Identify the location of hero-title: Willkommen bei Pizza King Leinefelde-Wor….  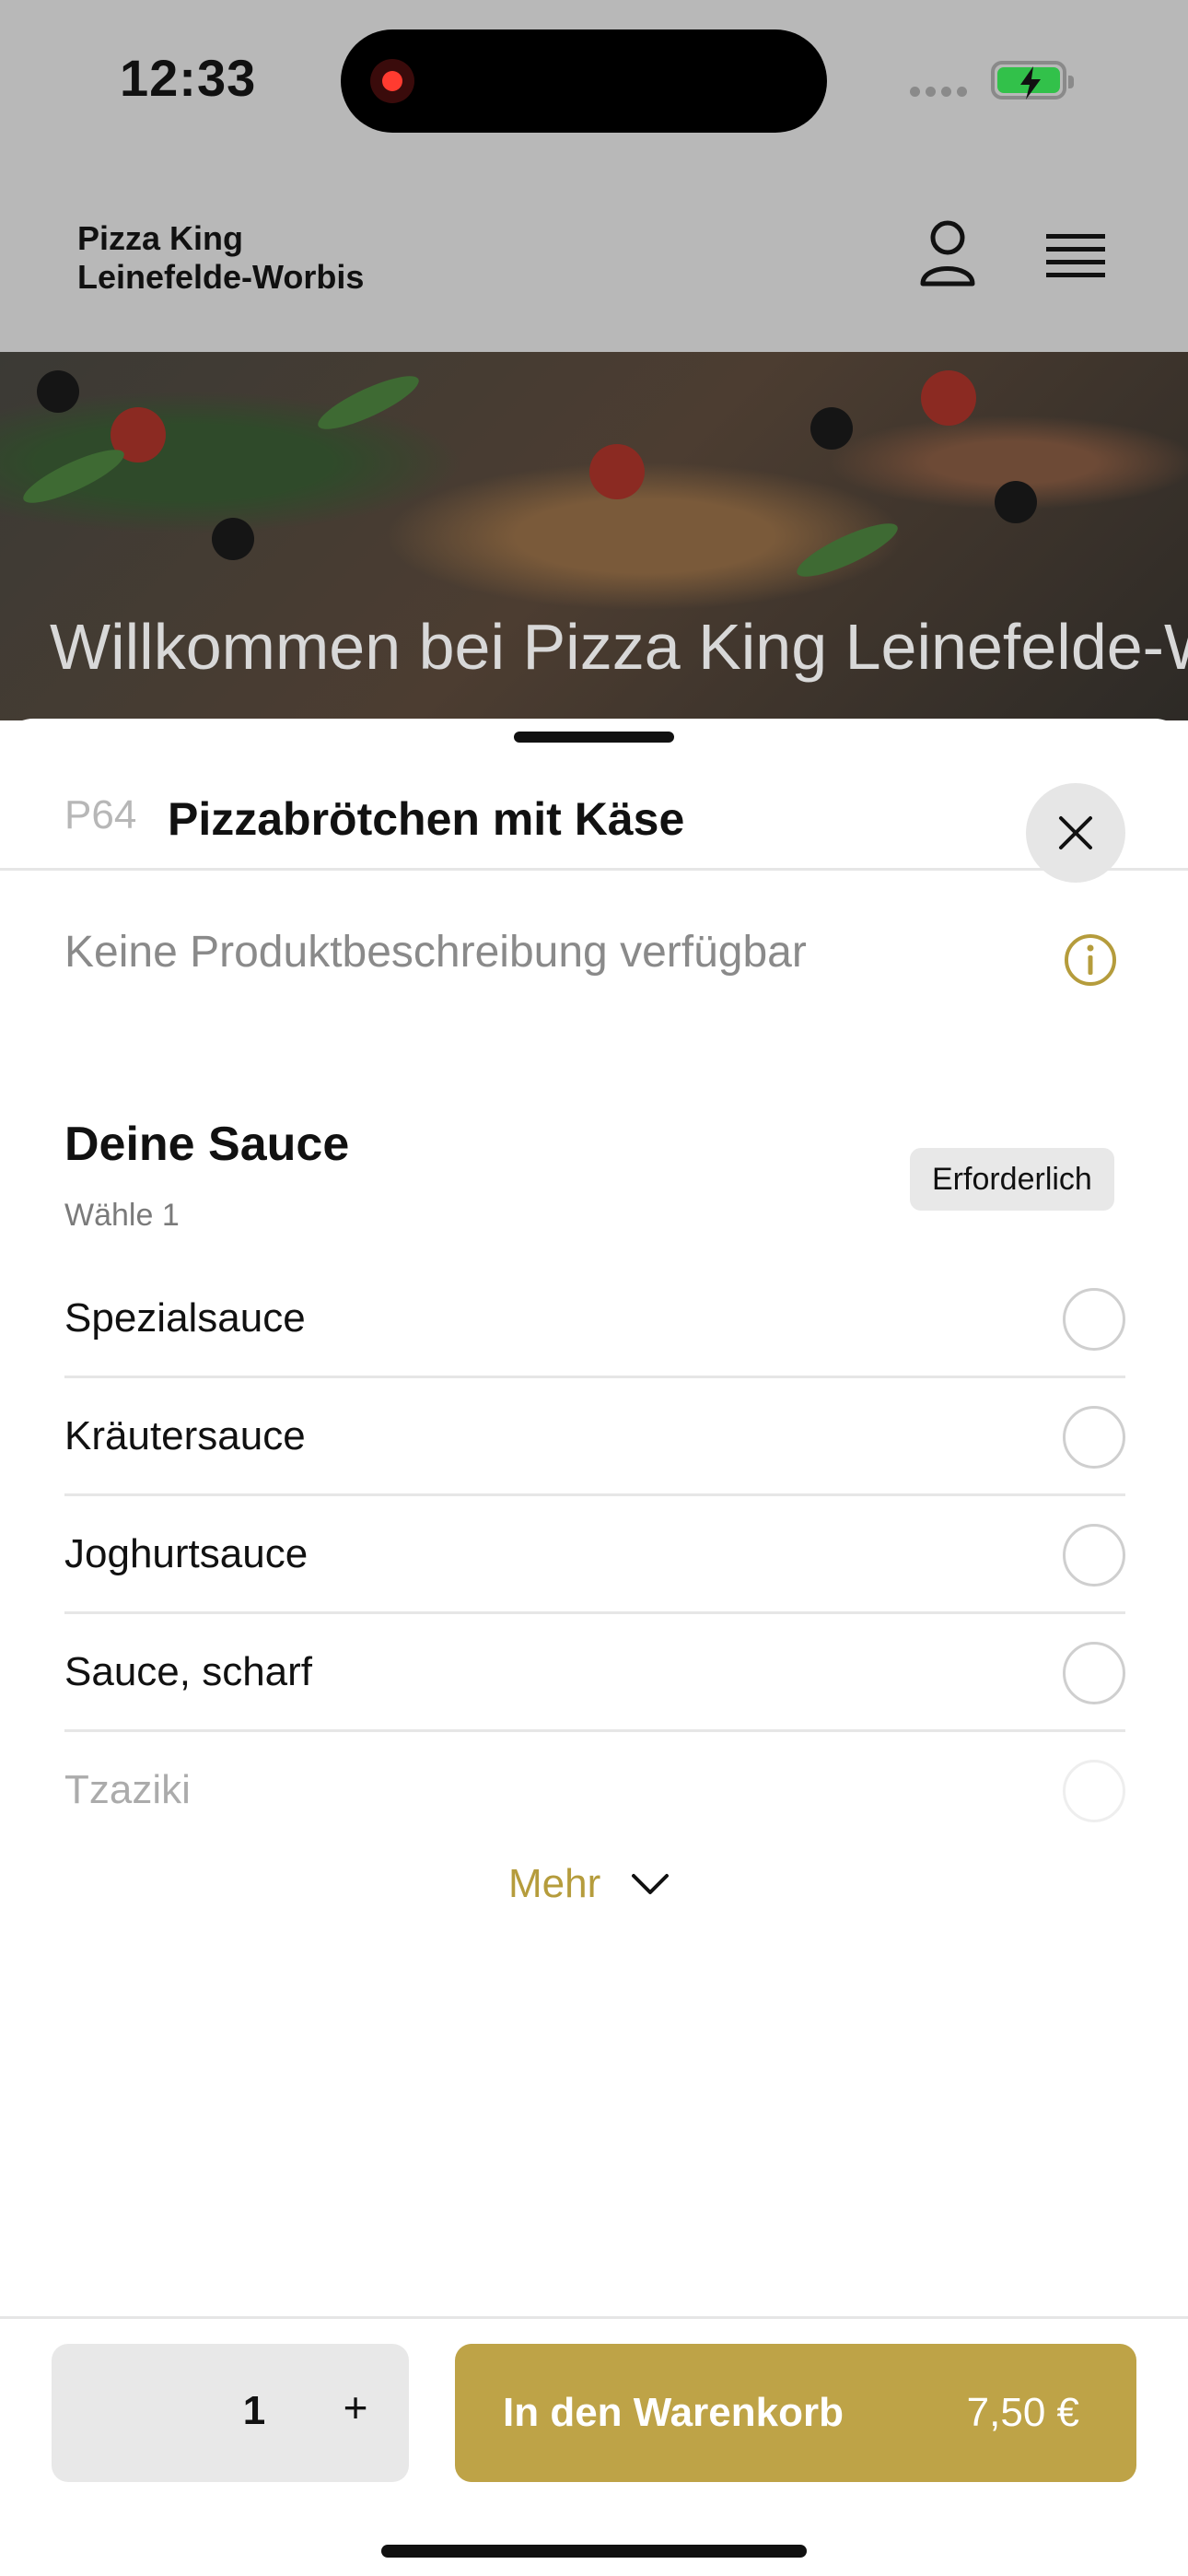
(619, 647).